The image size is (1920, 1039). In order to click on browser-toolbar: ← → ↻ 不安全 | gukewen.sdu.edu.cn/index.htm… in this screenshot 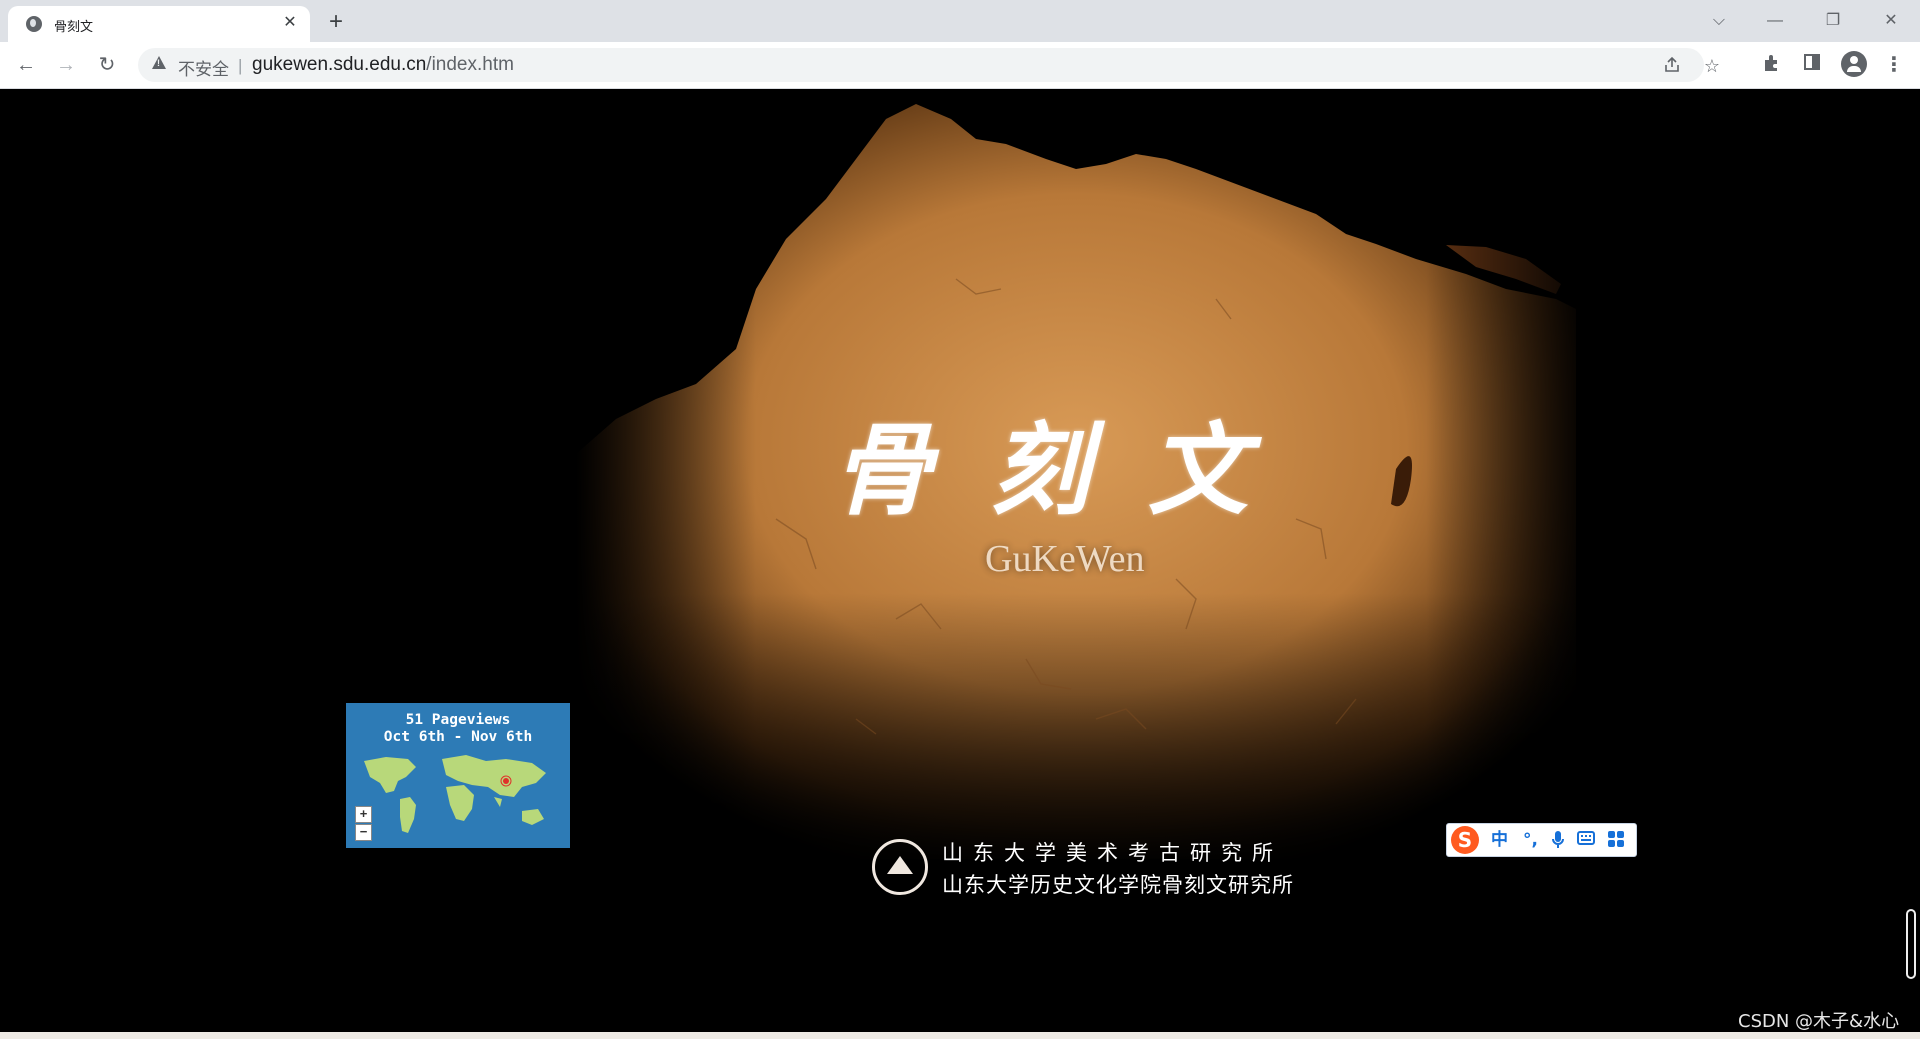, I will do `click(960, 65)`.